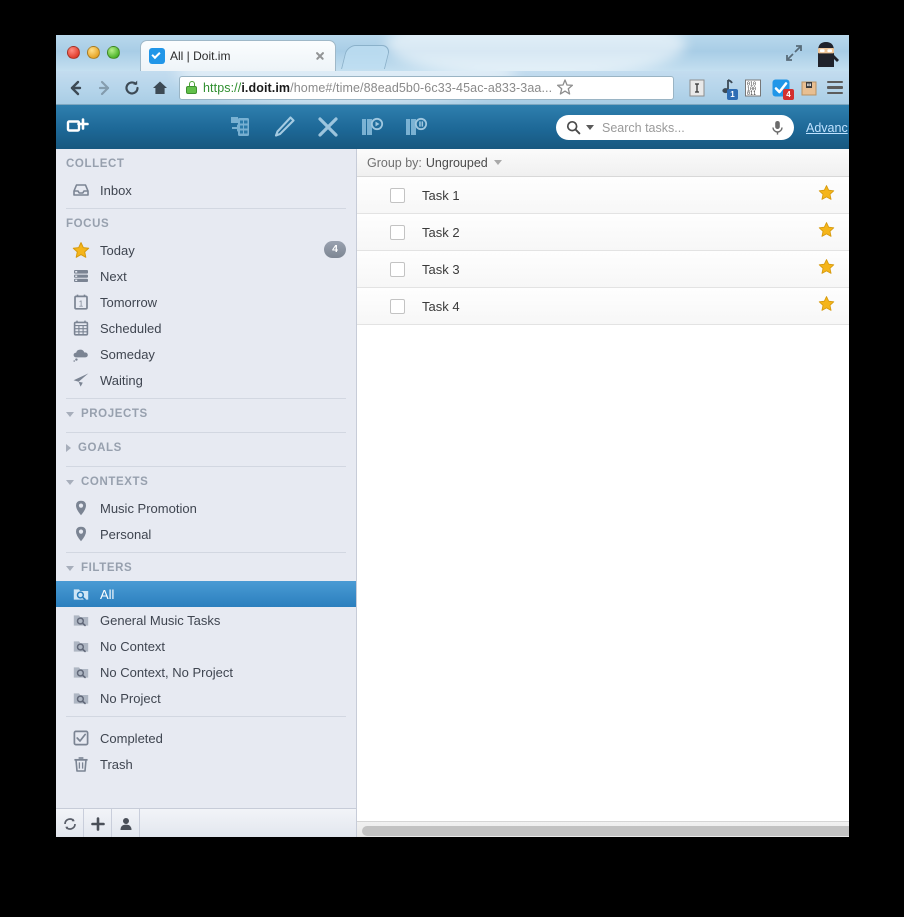 This screenshot has width=904, height=917. I want to click on reload-icon, so click(132, 88).